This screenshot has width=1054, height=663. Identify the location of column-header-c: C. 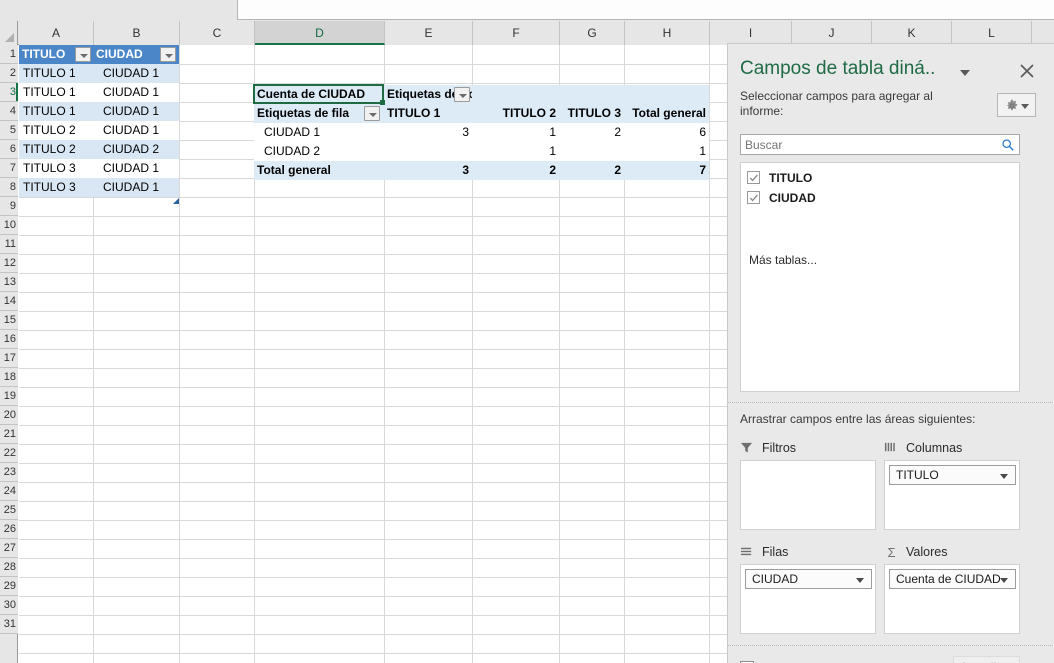
(217, 33).